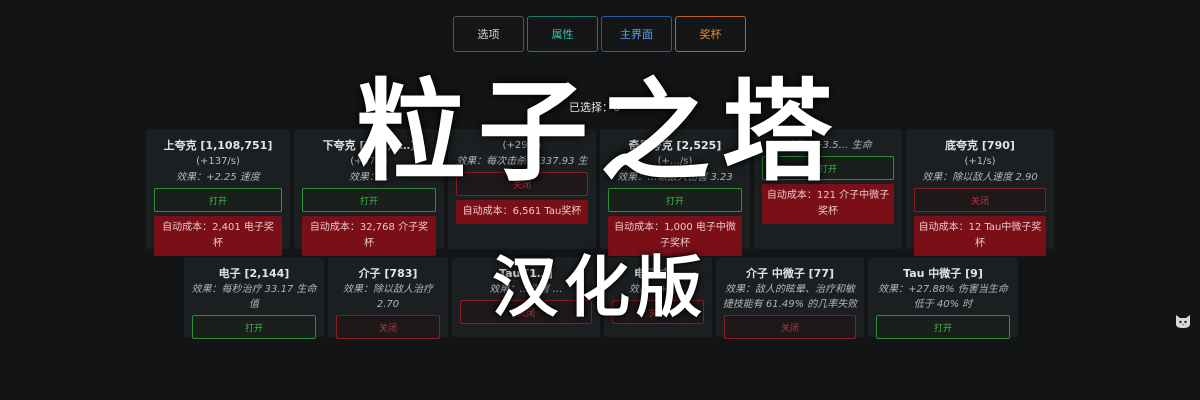 This screenshot has width=1200, height=400. What do you see at coordinates (600, 132) in the screenshot?
I see `overlay-title: 粒子之塔` at bounding box center [600, 132].